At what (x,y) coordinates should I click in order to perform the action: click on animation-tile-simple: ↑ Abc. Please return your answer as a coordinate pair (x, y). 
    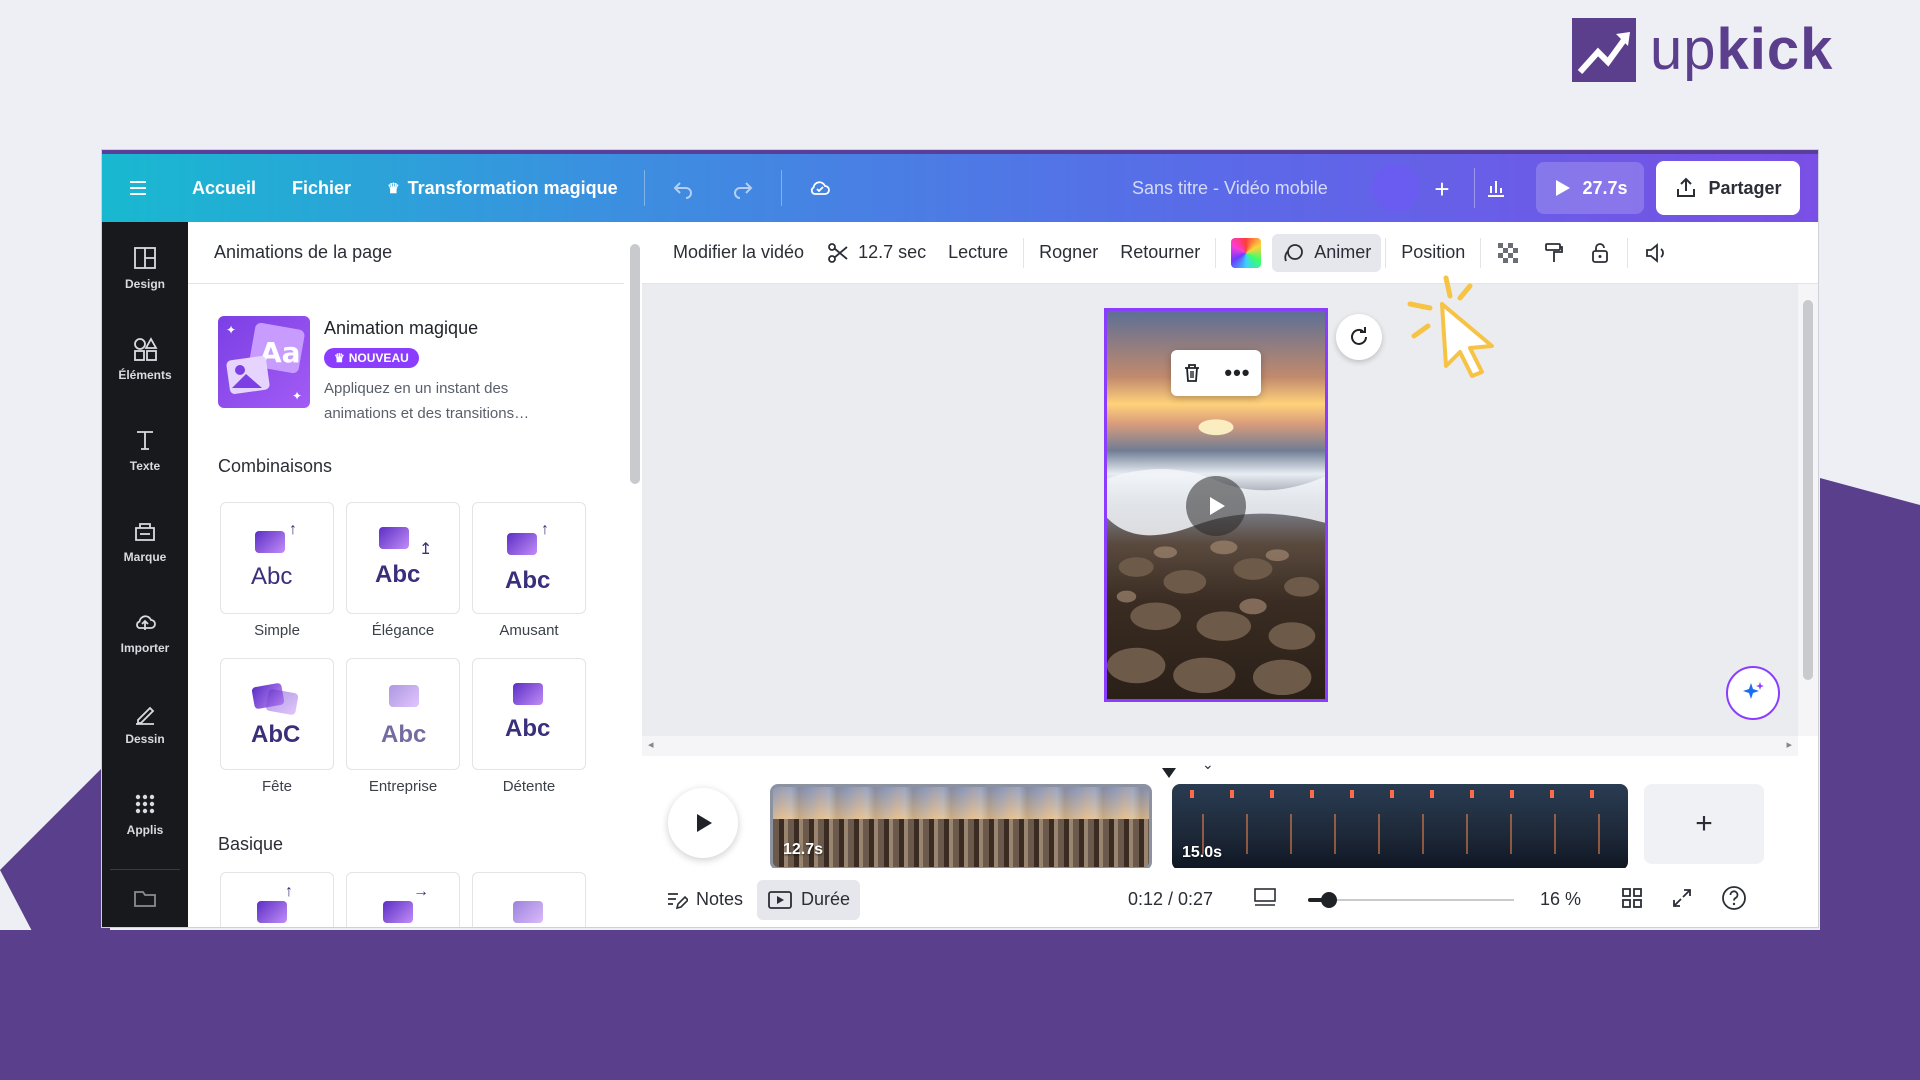
    Looking at the image, I should click on (277, 558).